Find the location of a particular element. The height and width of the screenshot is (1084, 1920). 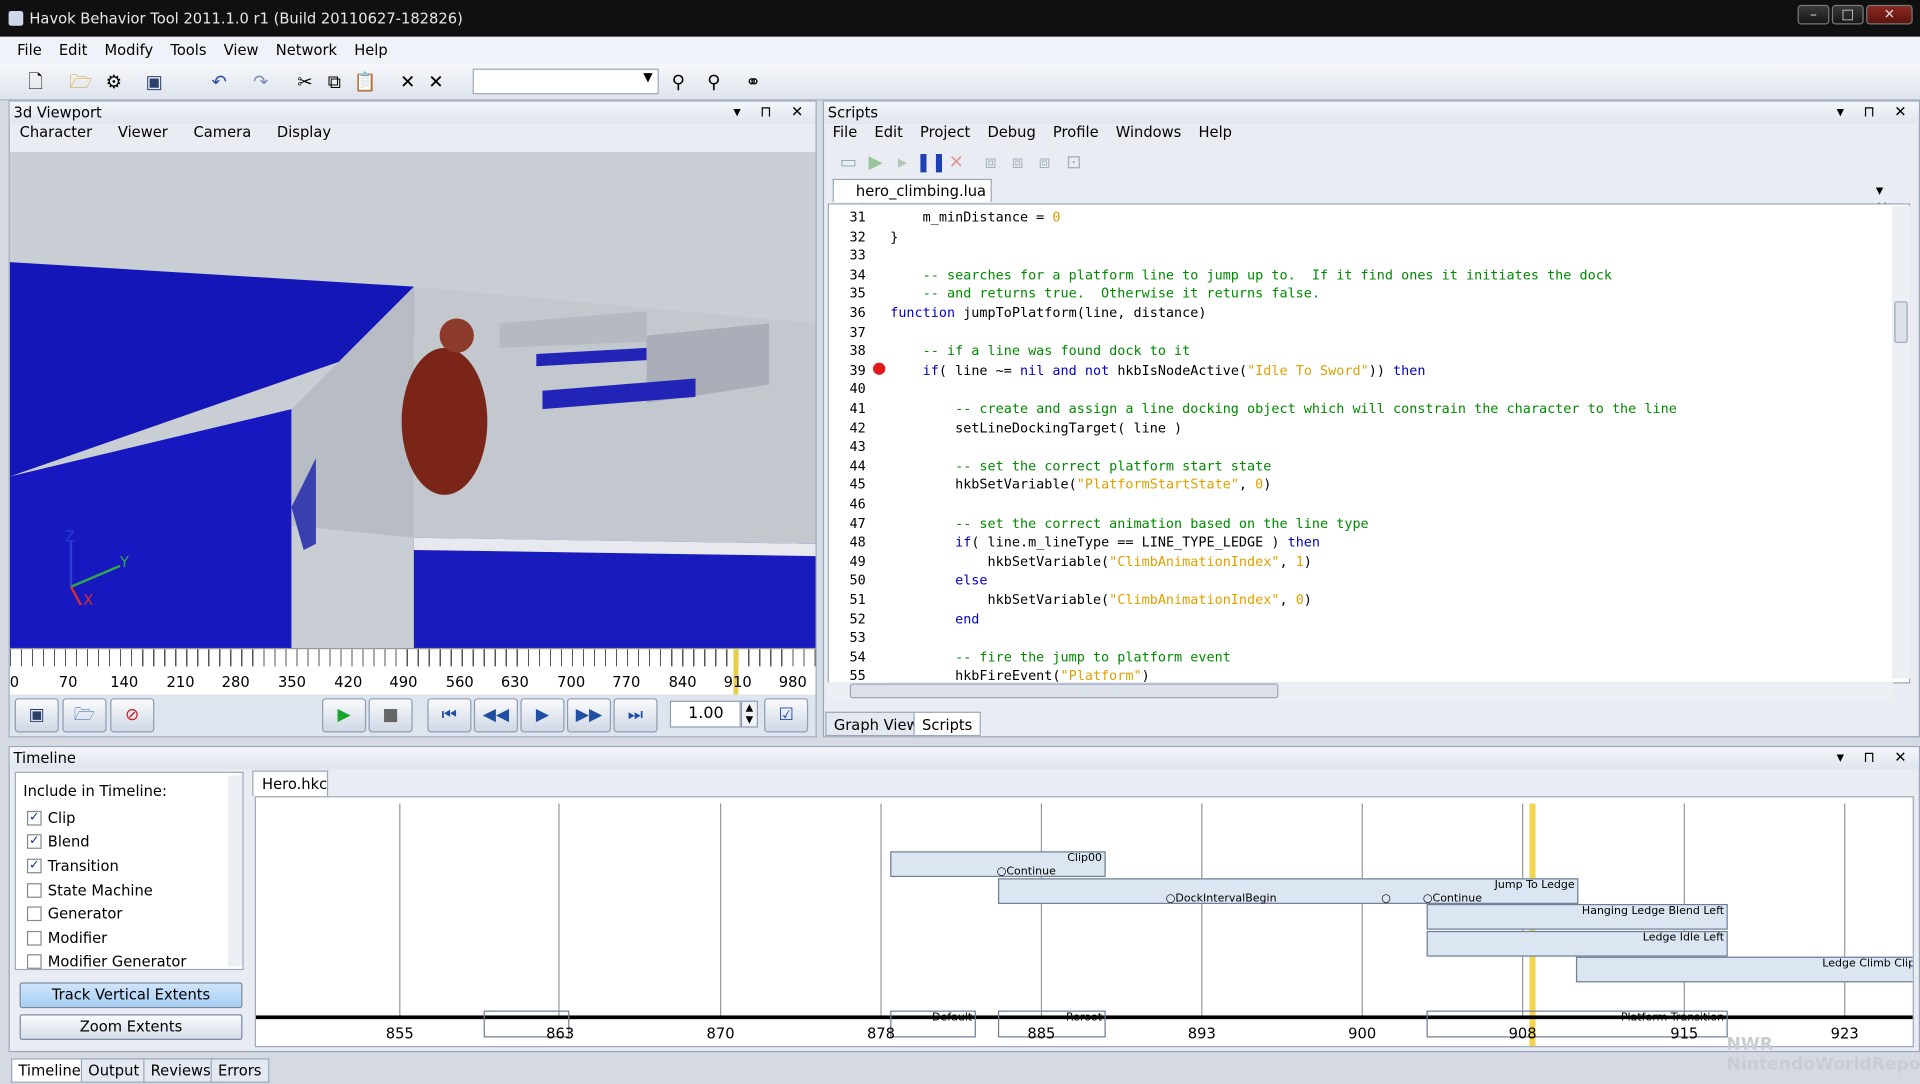

scripts-menu-profile: Profile is located at coordinates (1076, 132).